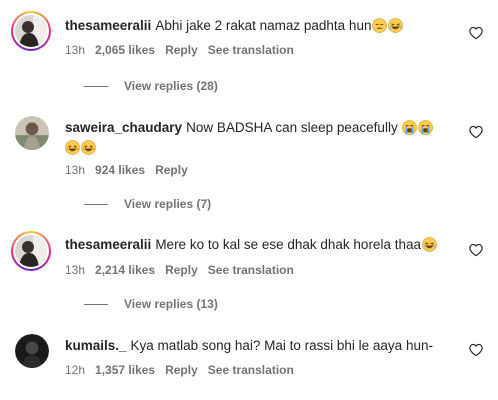 This screenshot has height=400, width=498. Describe the element at coordinates (171, 86) in the screenshot. I see `view-replies-label: View replies (28)` at that location.